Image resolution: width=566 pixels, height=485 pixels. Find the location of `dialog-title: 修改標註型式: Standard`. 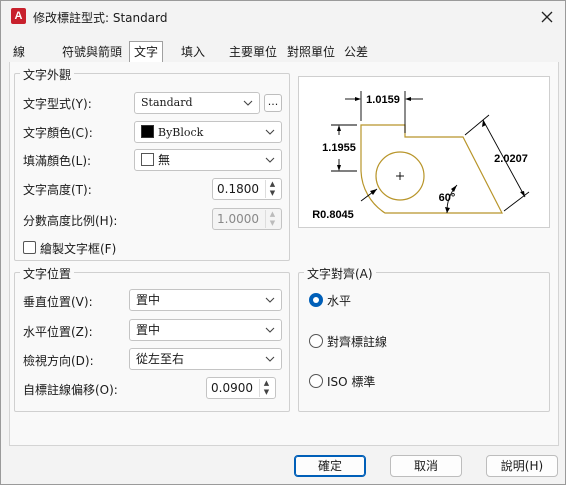

dialog-title: 修改標註型式: Standard is located at coordinates (100, 18).